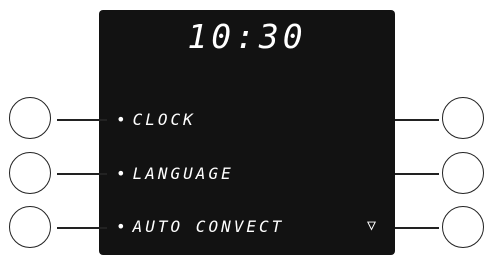 The image size is (487, 255). What do you see at coordinates (175, 174) in the screenshot?
I see `menu-item-language: • LANGUAGE` at bounding box center [175, 174].